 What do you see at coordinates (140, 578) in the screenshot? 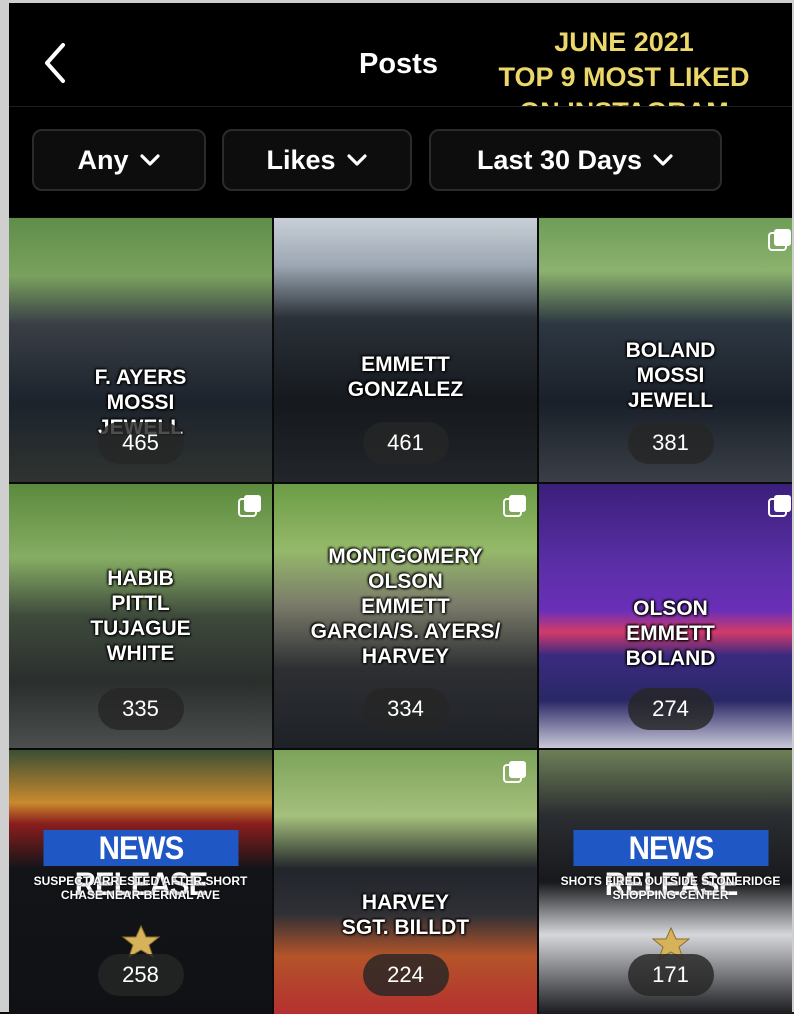
I see `name-line: HABIB` at bounding box center [140, 578].